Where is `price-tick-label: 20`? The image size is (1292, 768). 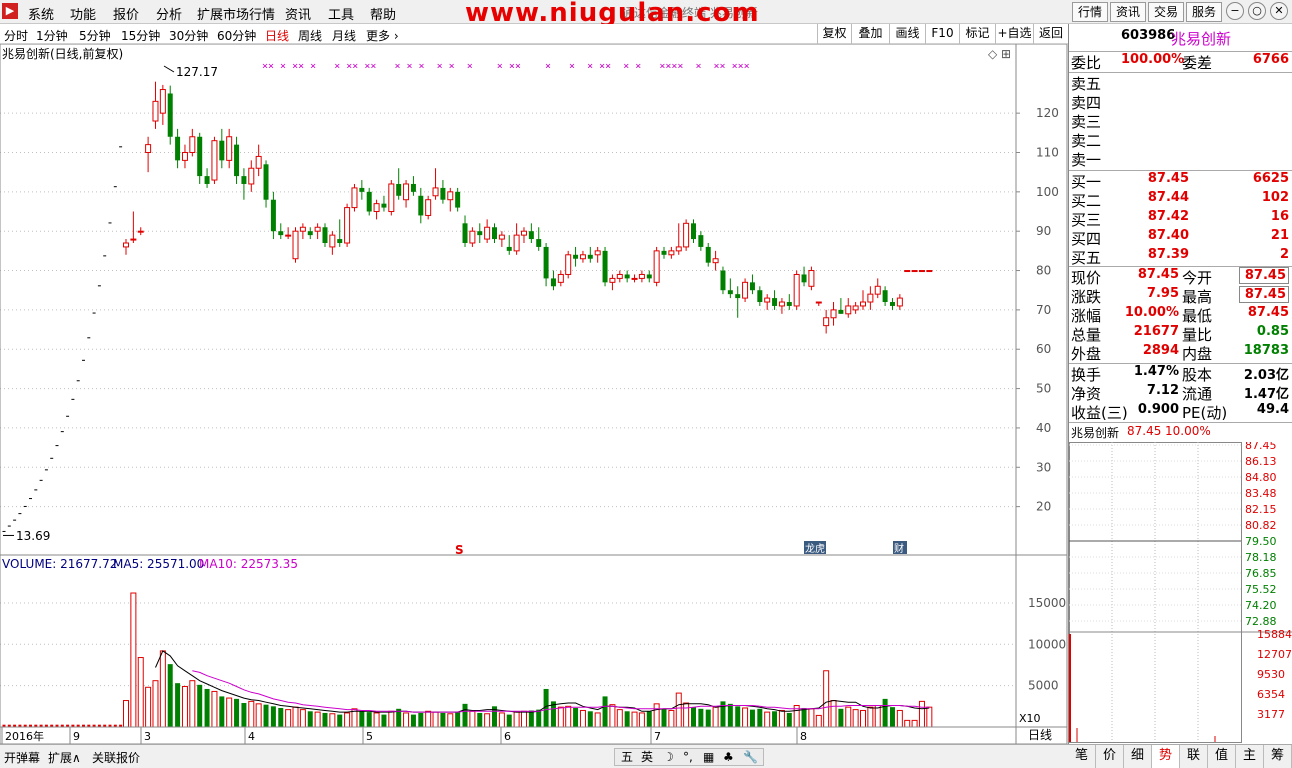
price-tick-label: 20 is located at coordinates (1043, 507).